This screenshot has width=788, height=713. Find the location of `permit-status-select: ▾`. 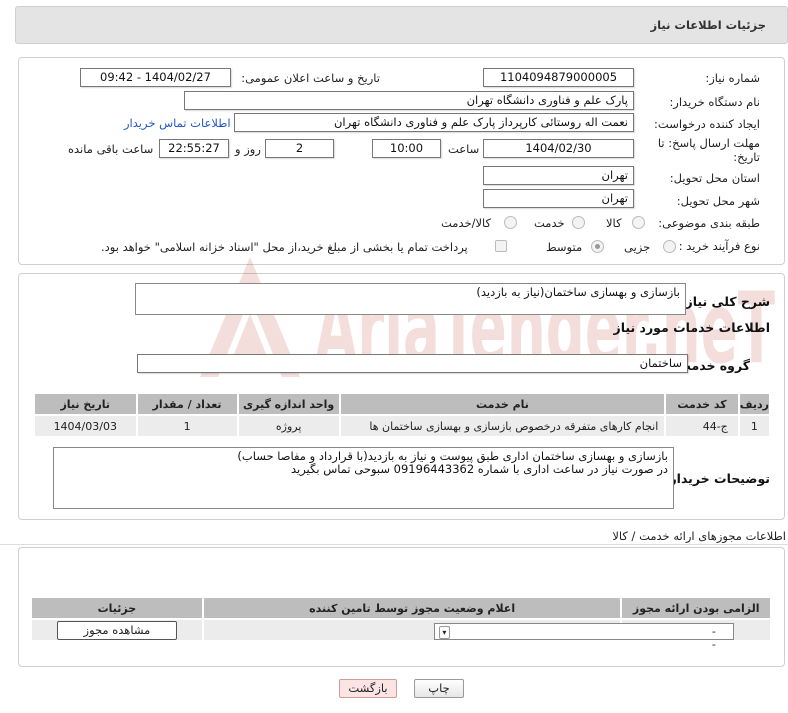

permit-status-select: ▾ is located at coordinates (583, 631).